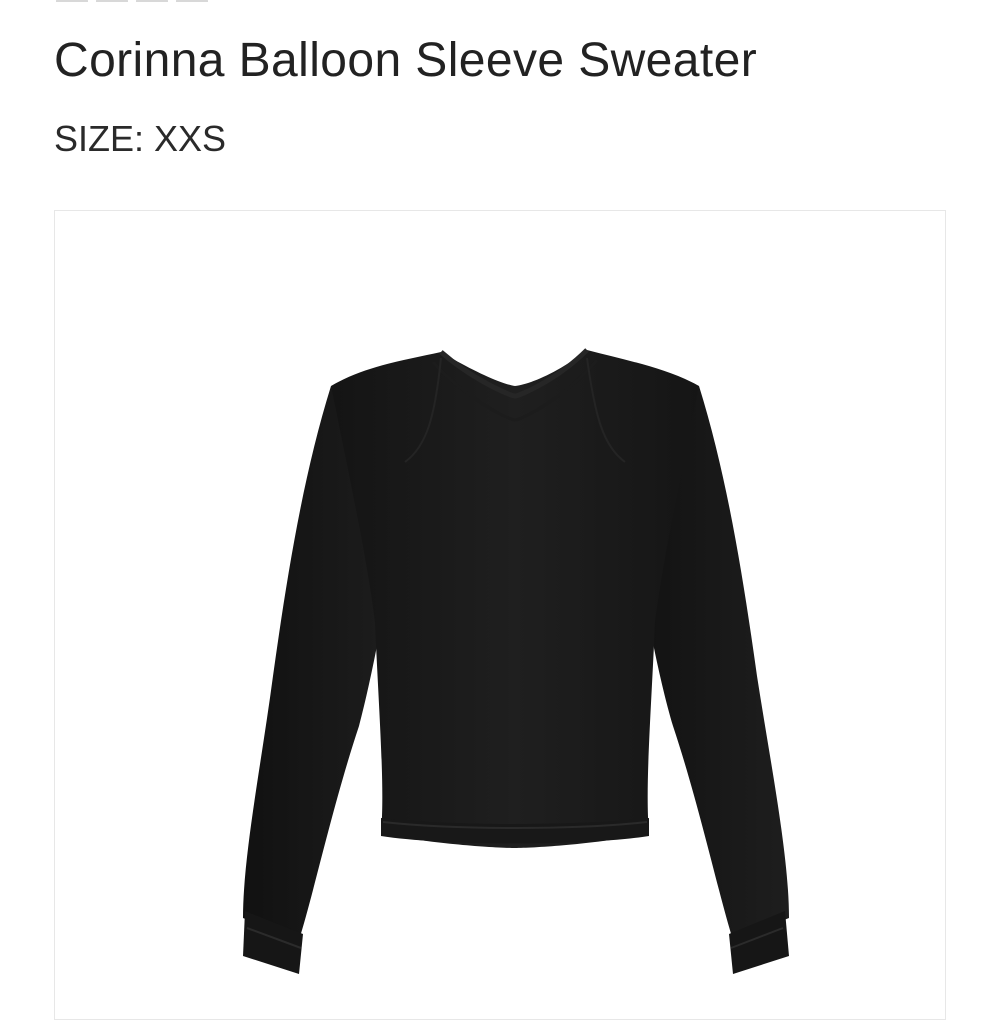  I want to click on size-info: SIZE: XXS, so click(140, 139).